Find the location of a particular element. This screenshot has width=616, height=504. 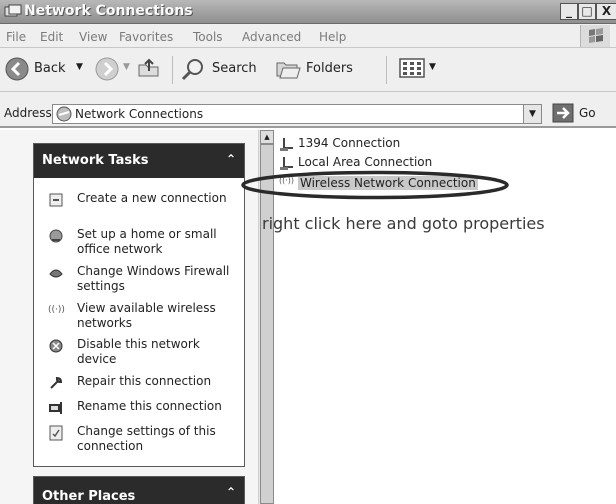

menu-file: File is located at coordinates (16, 37).